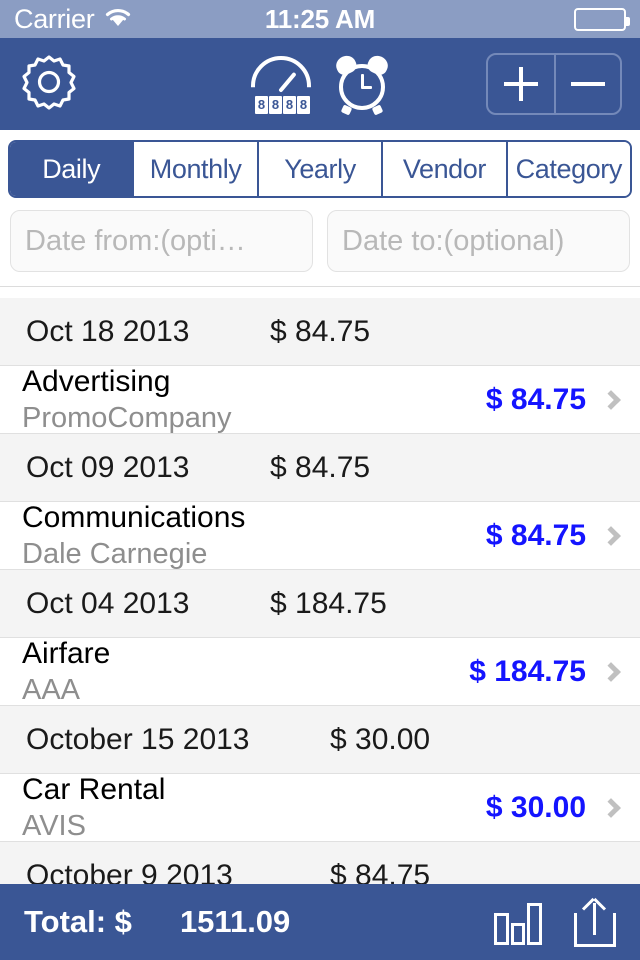  I want to click on group-header: Oct 18 2013 $ 84.75, so click(320, 332).